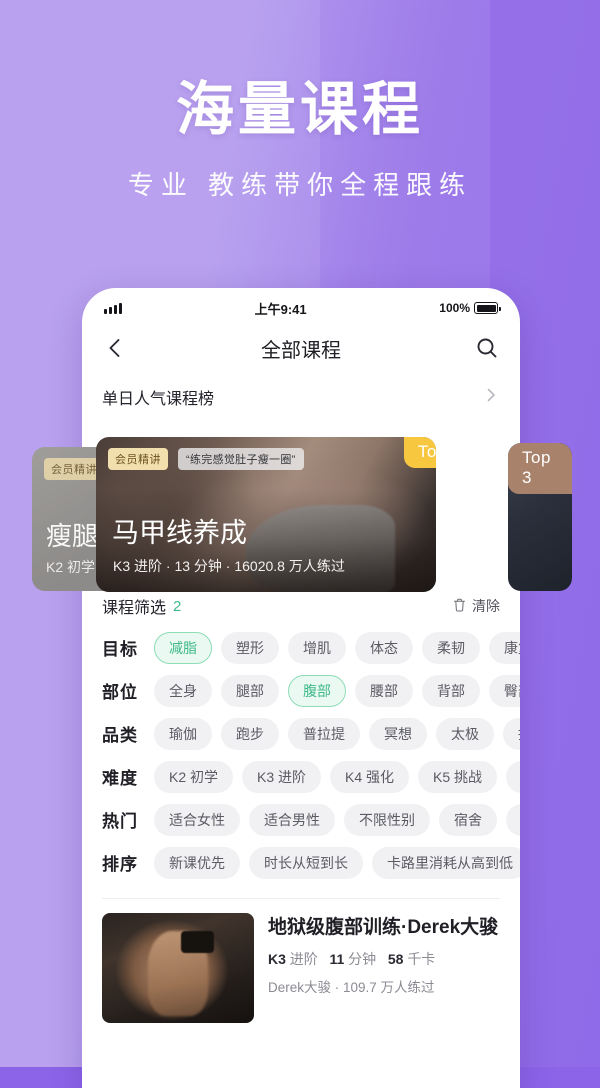 The height and width of the screenshot is (1088, 600). What do you see at coordinates (115, 348) in the screenshot?
I see `chevron-left-icon` at bounding box center [115, 348].